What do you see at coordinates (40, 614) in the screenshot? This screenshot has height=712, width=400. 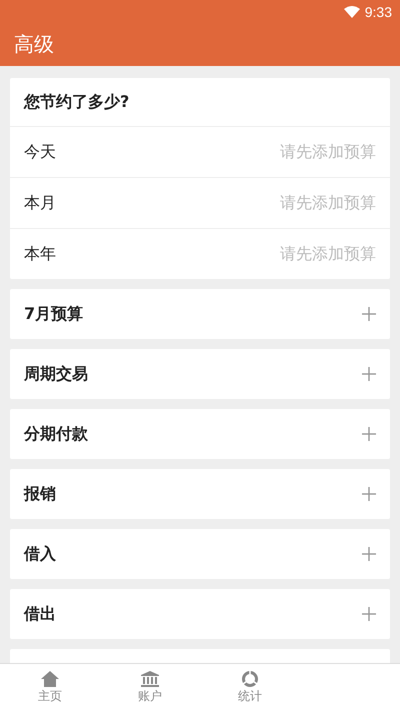 I see `section-title: 借出` at bounding box center [40, 614].